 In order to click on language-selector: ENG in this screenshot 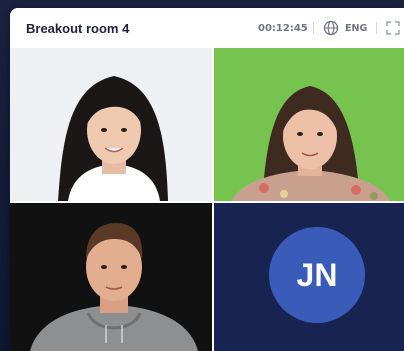, I will do `click(356, 28)`.